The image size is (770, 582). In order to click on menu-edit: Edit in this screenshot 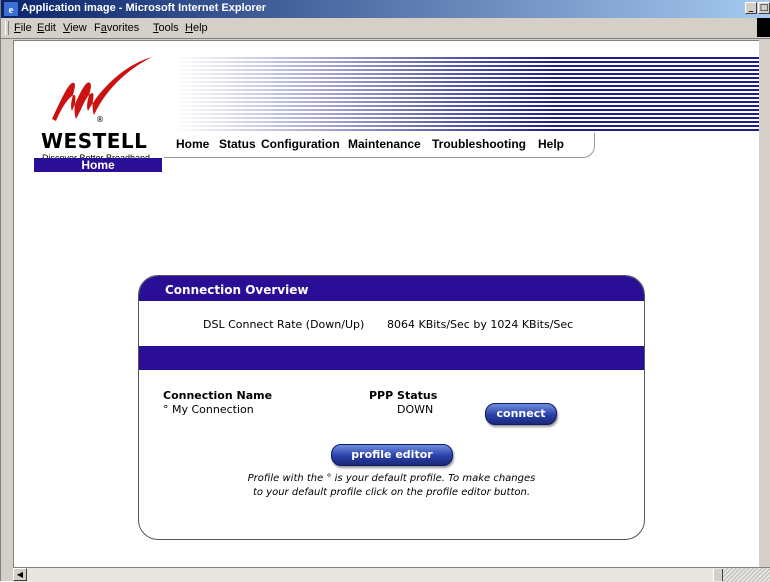, I will do `click(46, 28)`.